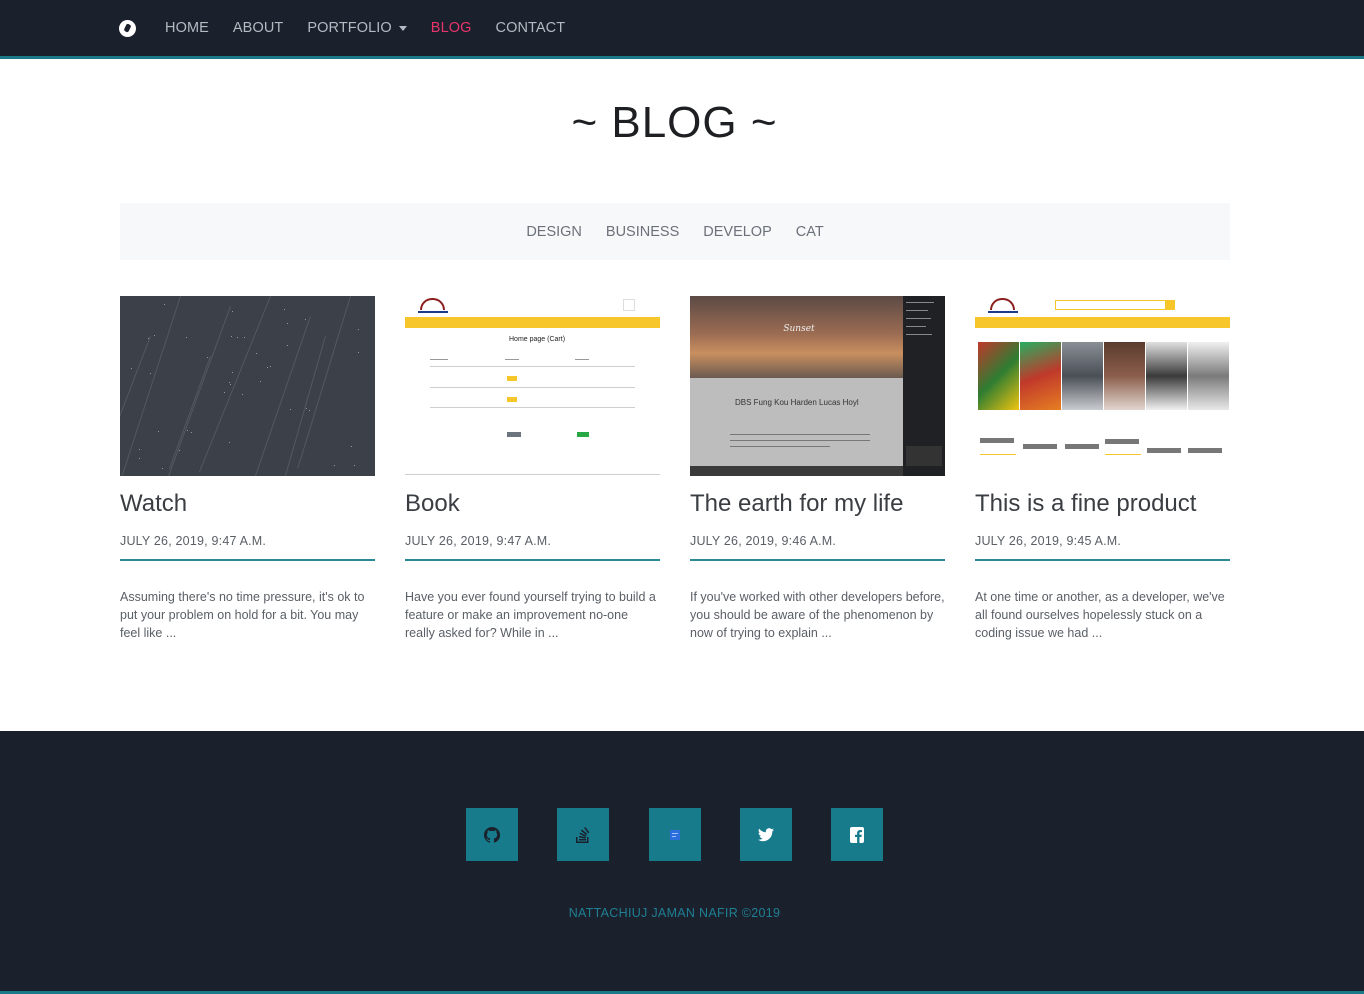 The image size is (1364, 994). Describe the element at coordinates (1102, 504) in the screenshot. I see `post-title: This is a fine product` at that location.